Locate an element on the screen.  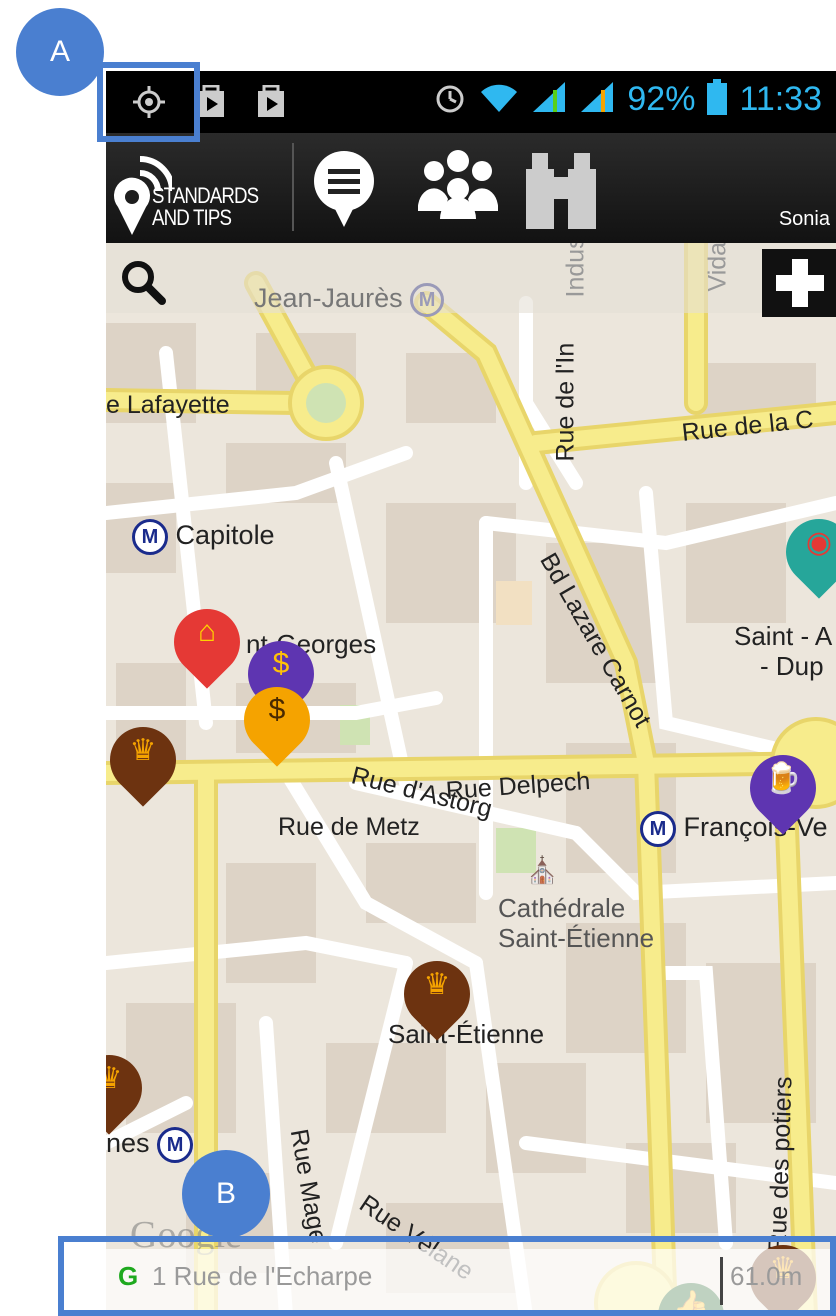
status-bar: 92% 11:33 is located at coordinates (471, 102).